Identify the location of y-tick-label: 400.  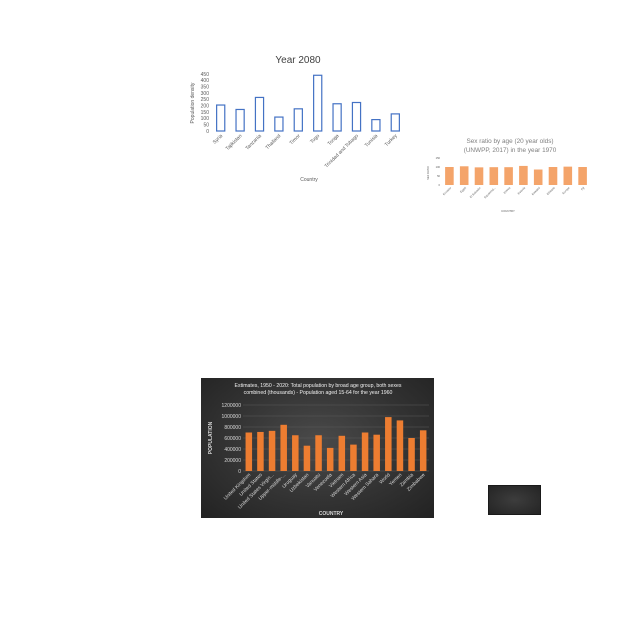
(205, 81).